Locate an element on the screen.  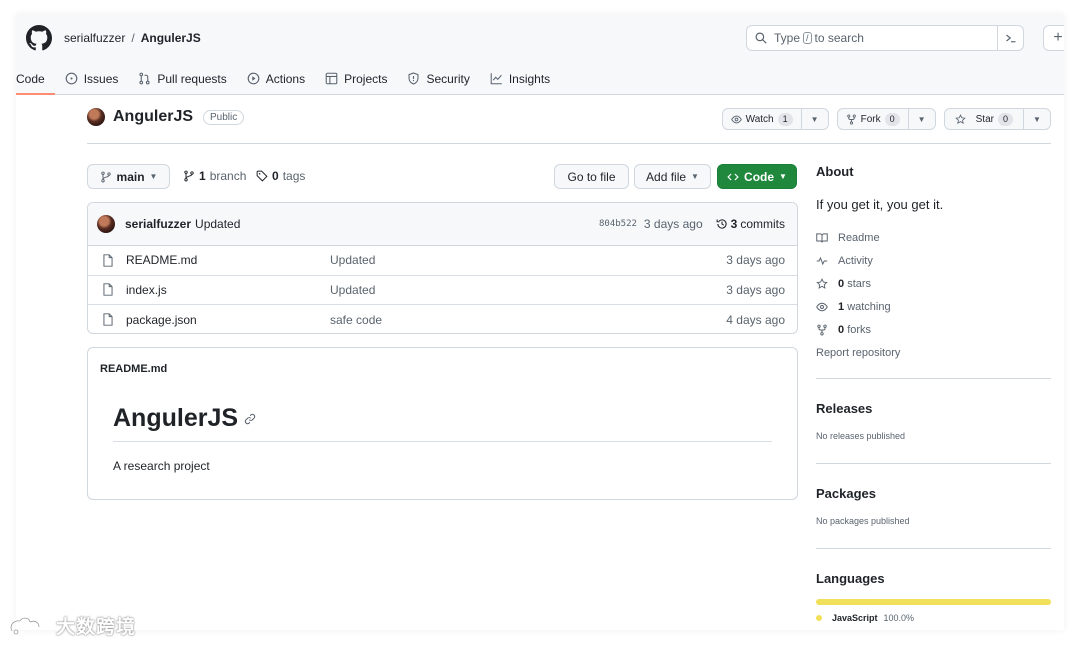
commit-meta: 804b522 3 days ago 3 commits is located at coordinates (692, 224).